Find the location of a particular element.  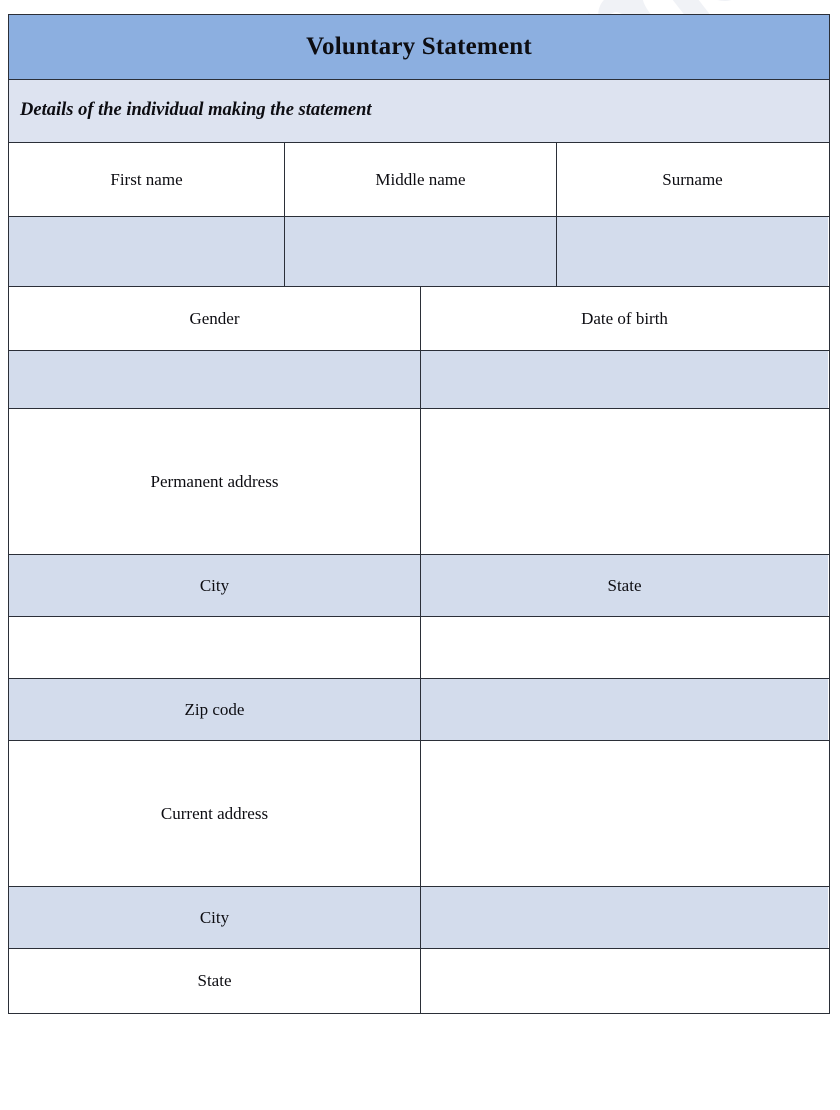

current-state-row: State is located at coordinates (419, 981).